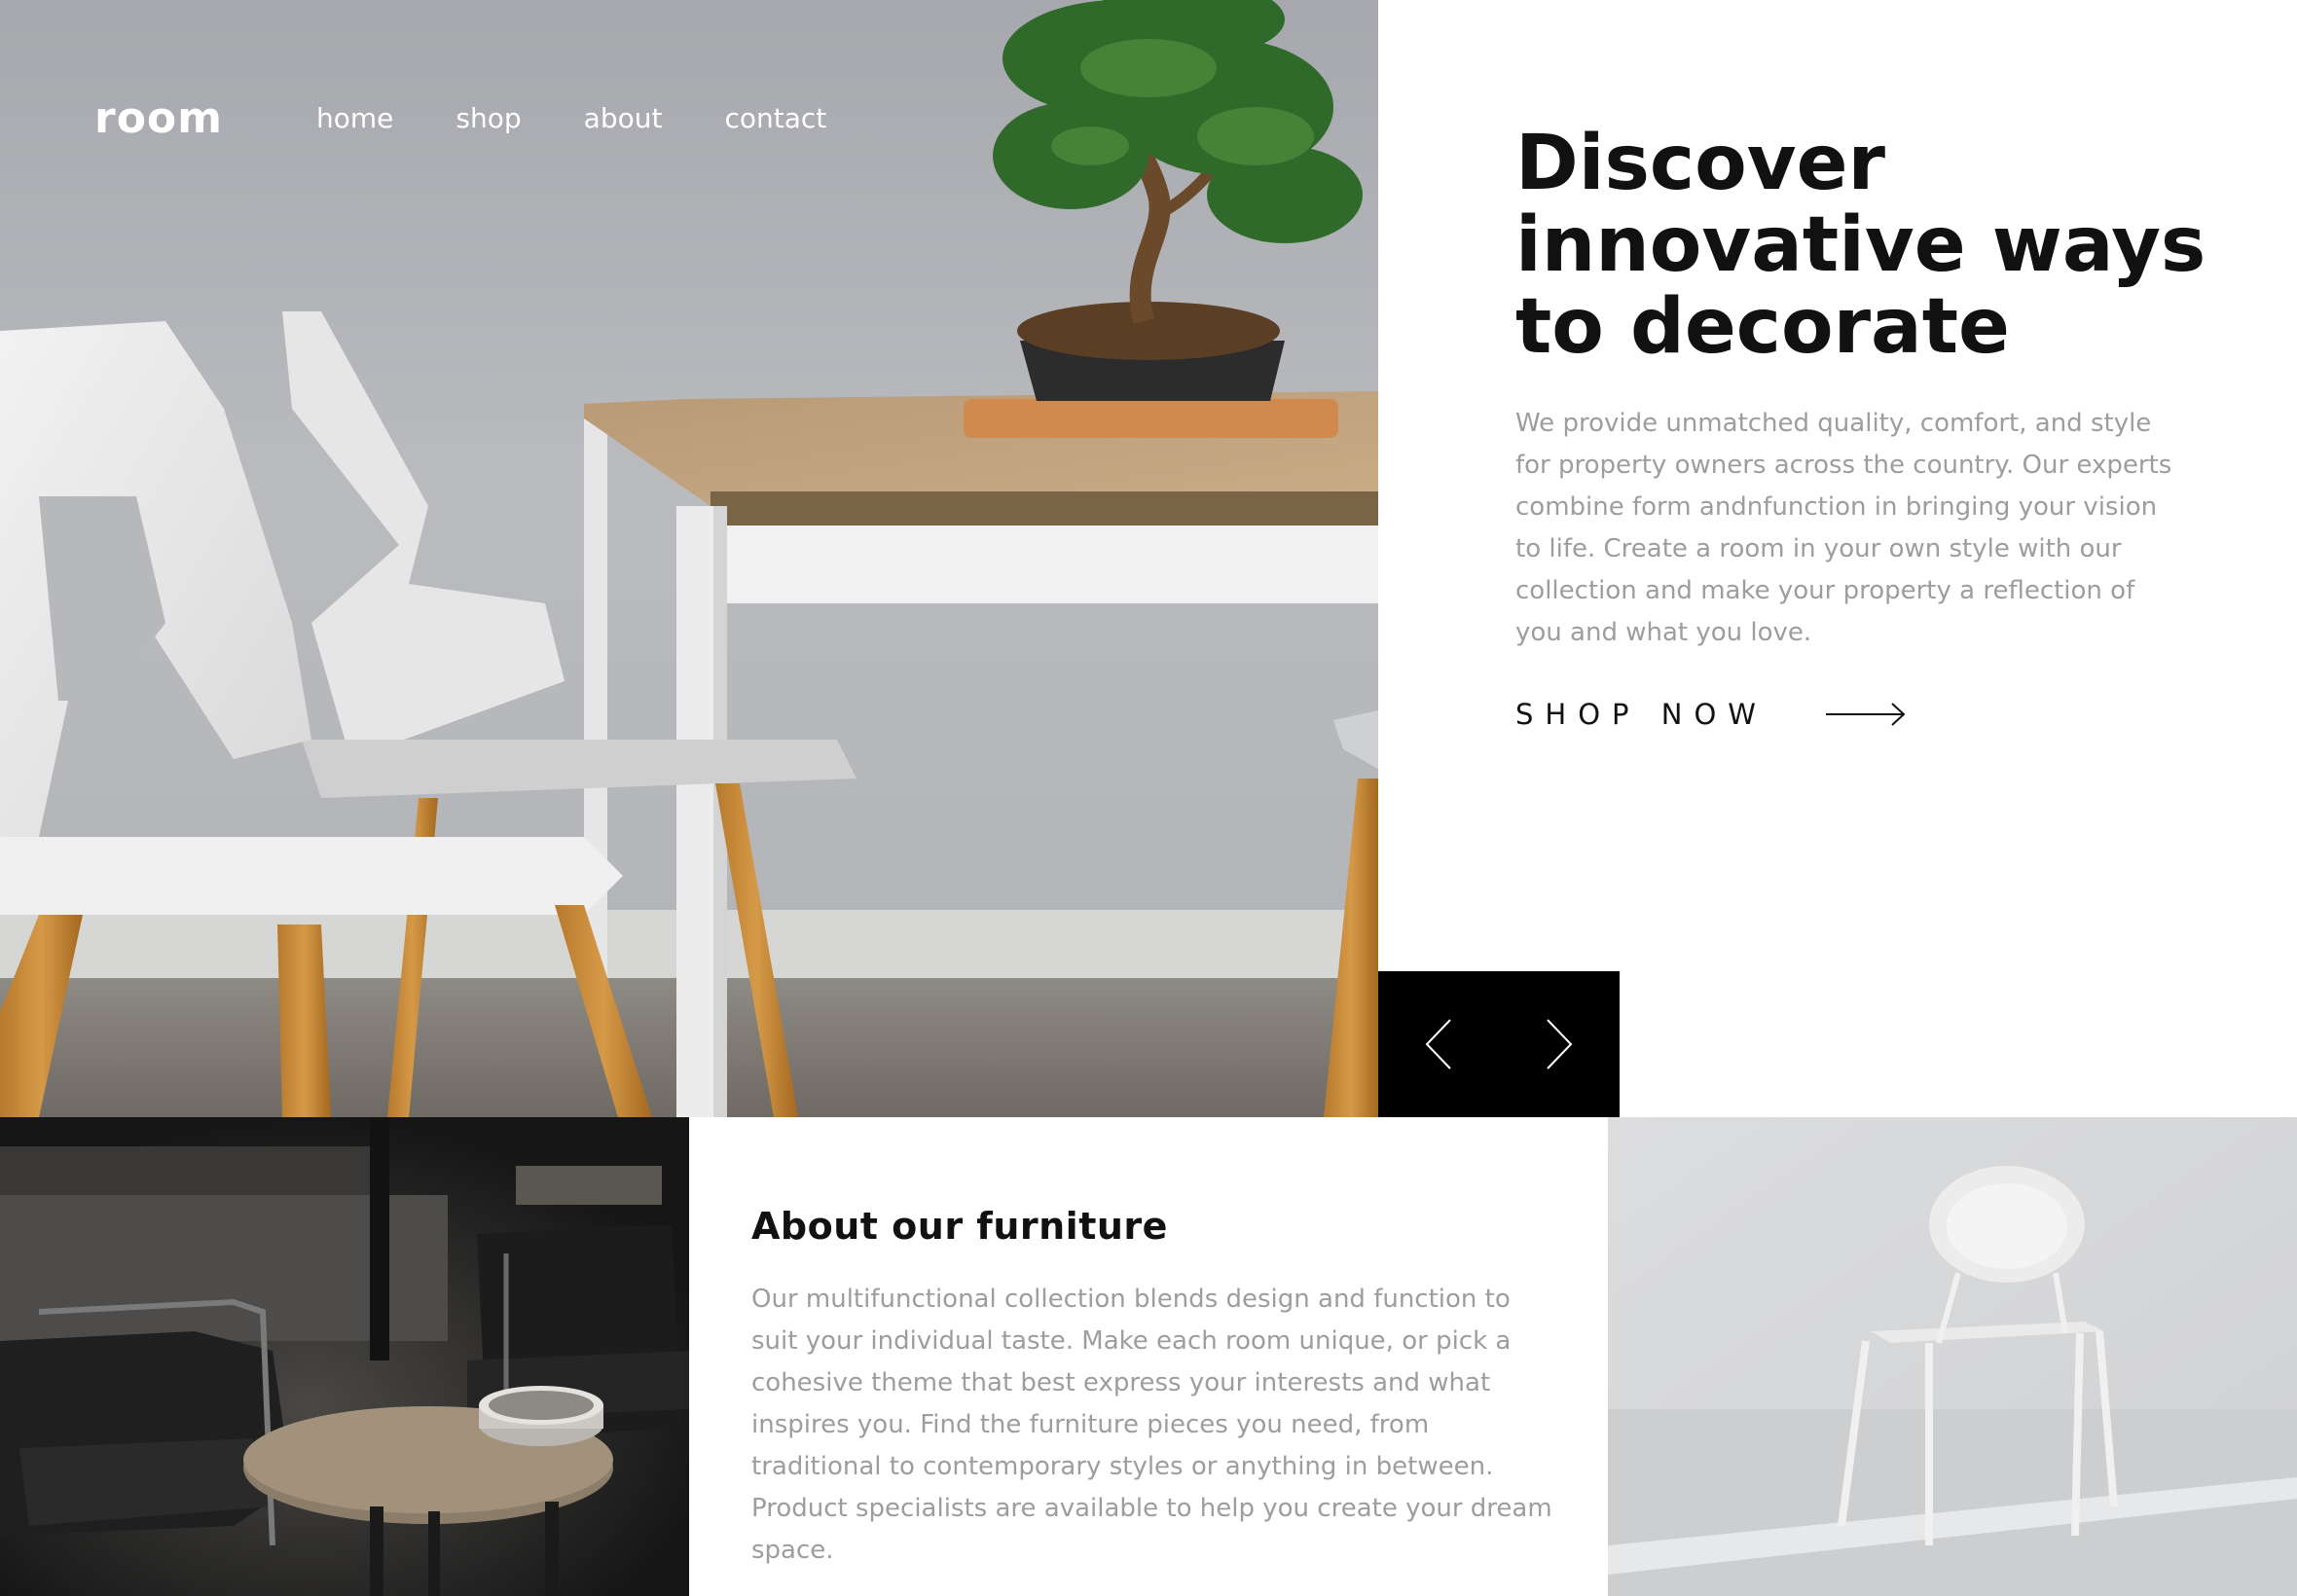 The image size is (2297, 1596). What do you see at coordinates (623, 118) in the screenshot?
I see `nav-link-about: about` at bounding box center [623, 118].